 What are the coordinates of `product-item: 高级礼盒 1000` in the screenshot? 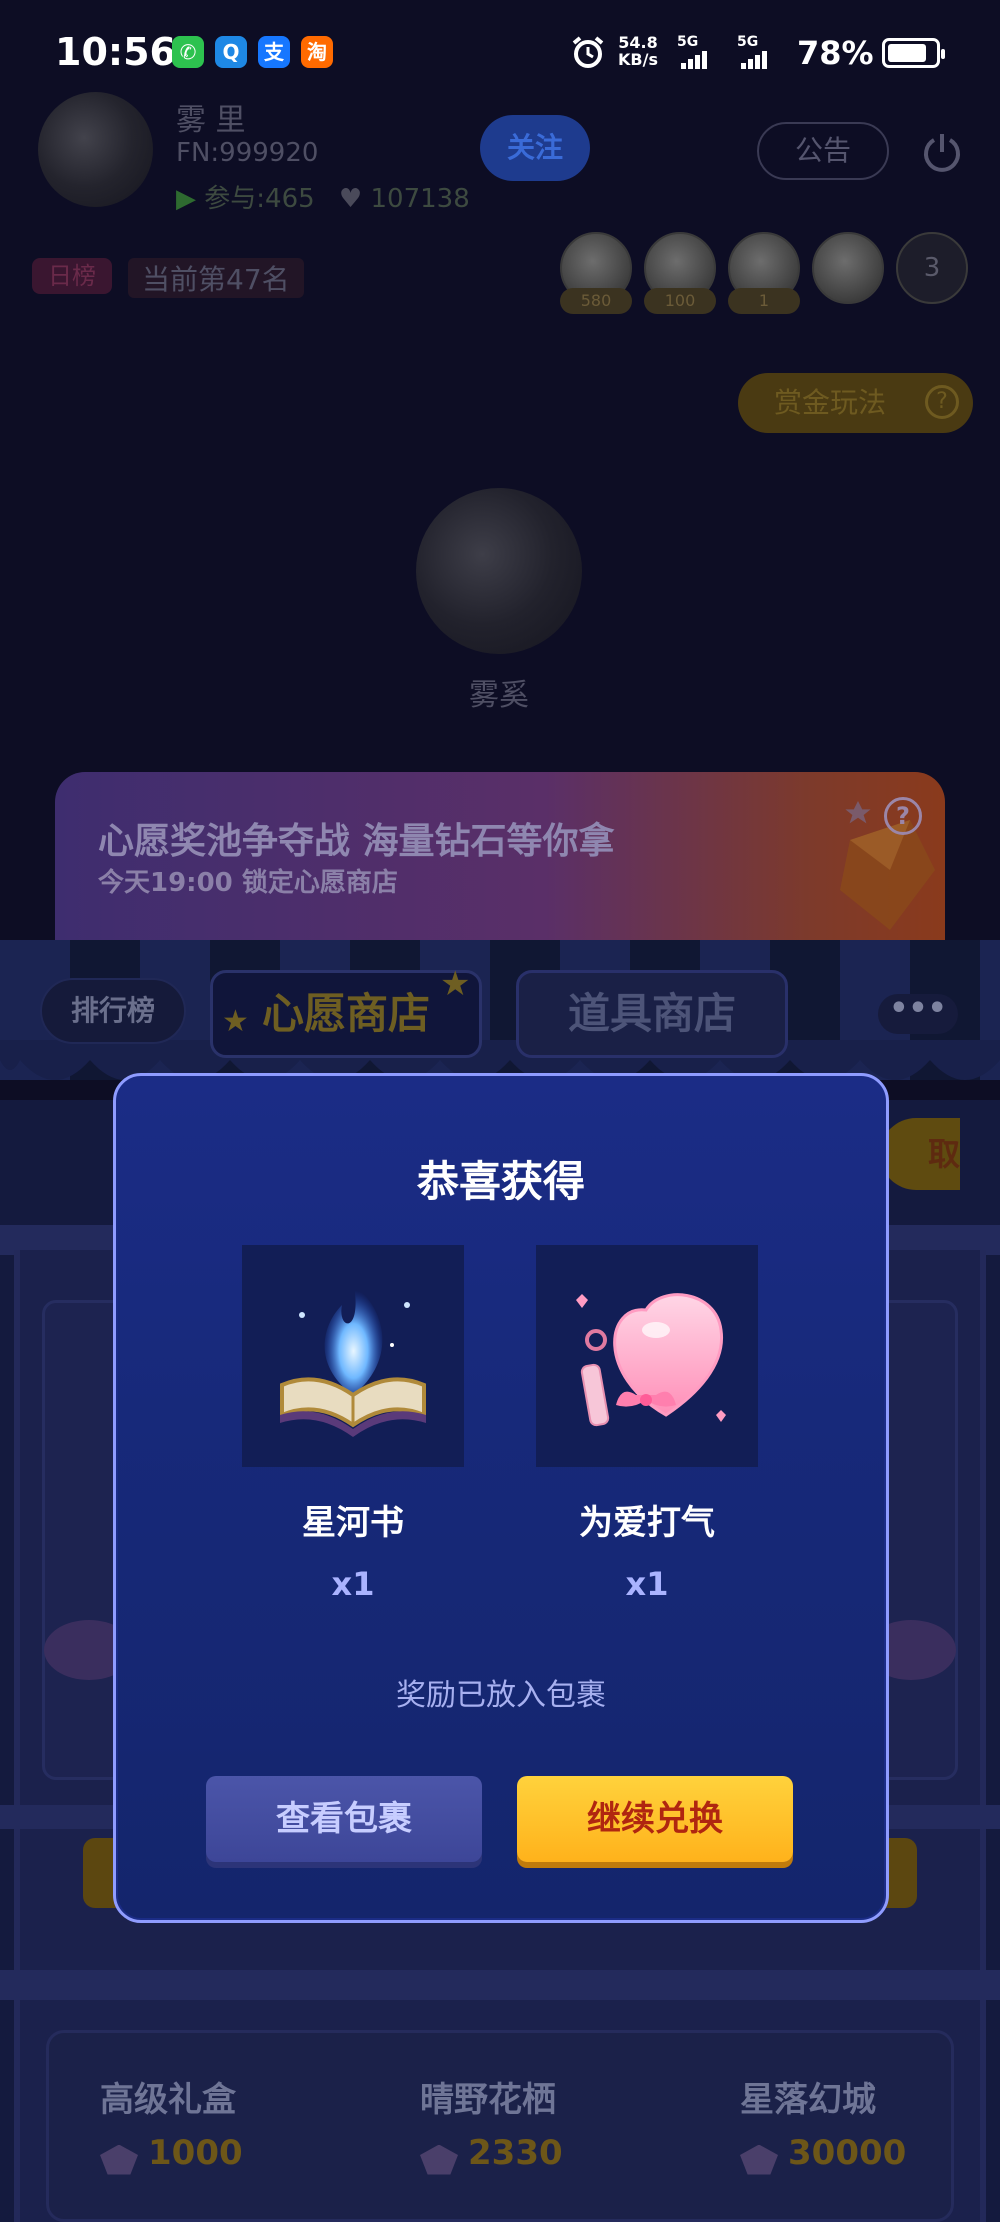 It's located at (200, 2123).